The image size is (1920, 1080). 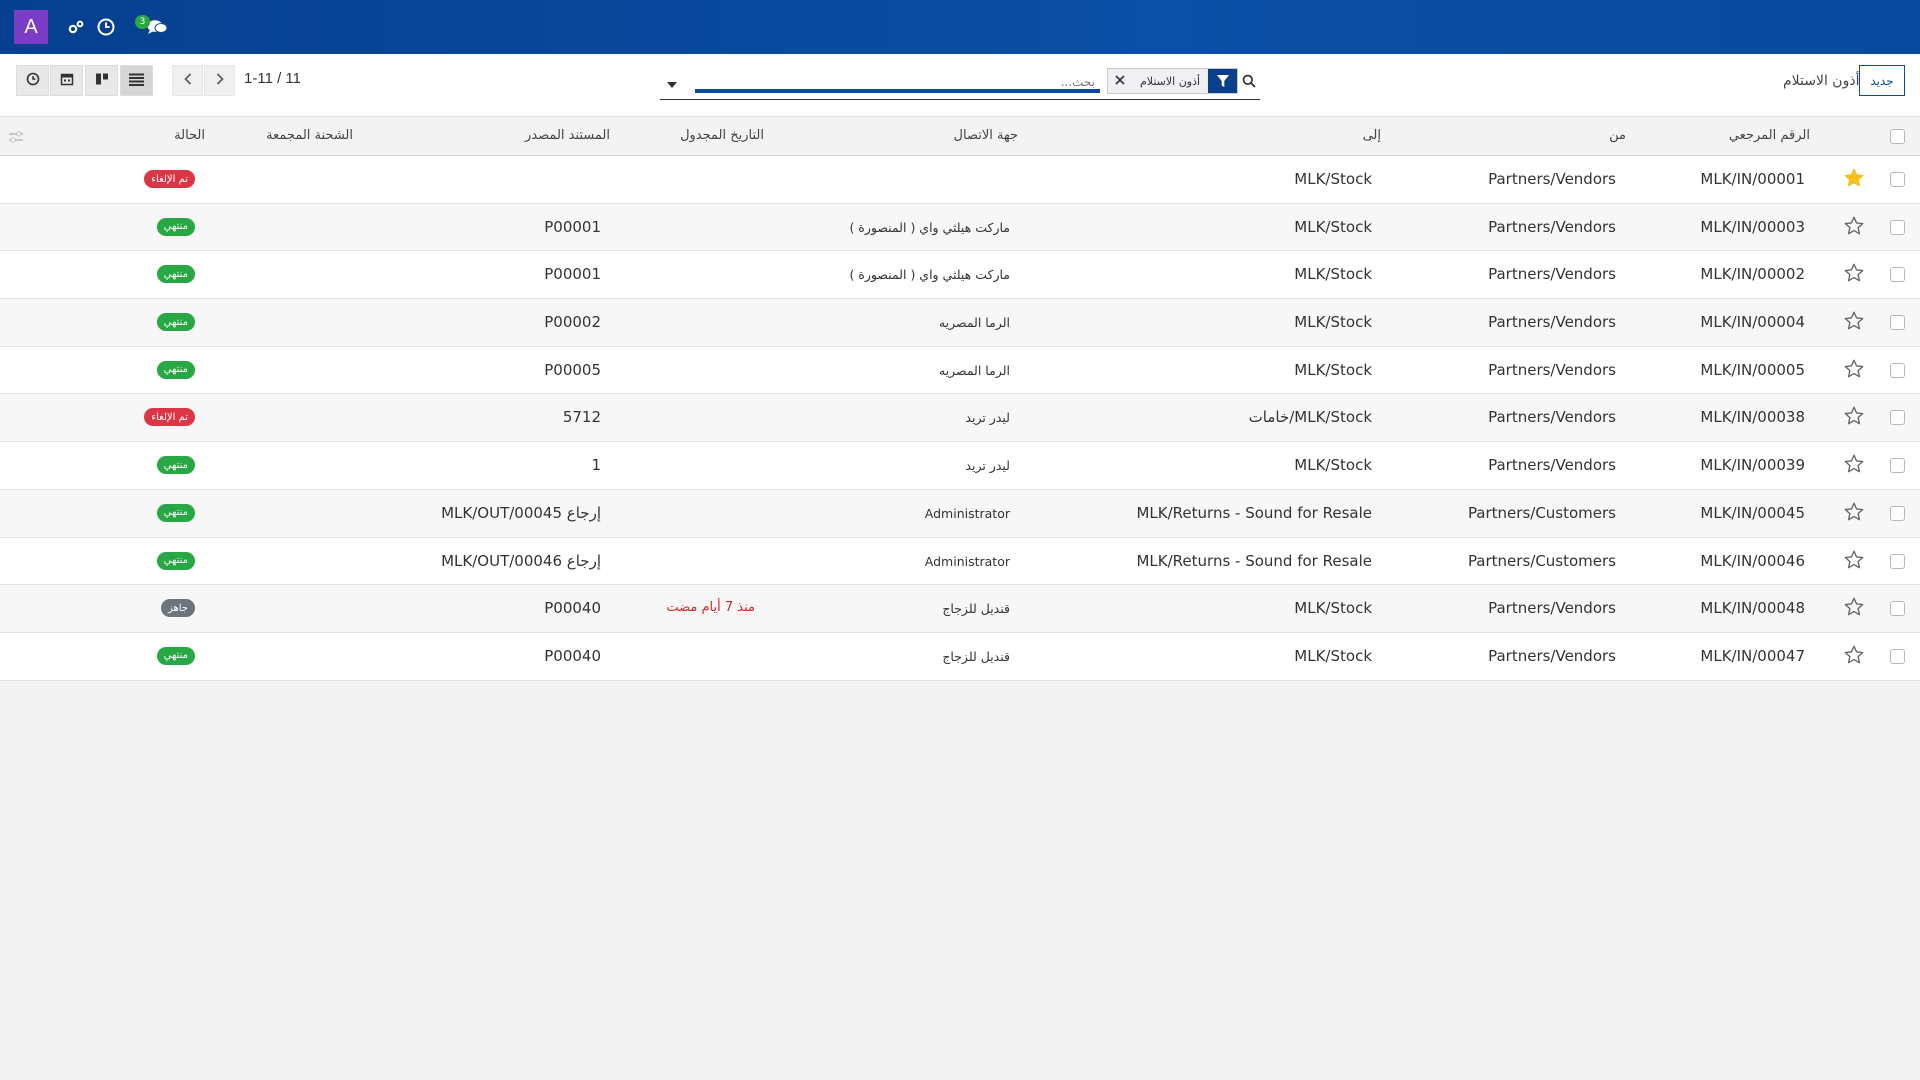 I want to click on cell-contact: الرما المصريه, so click(x=974, y=323).